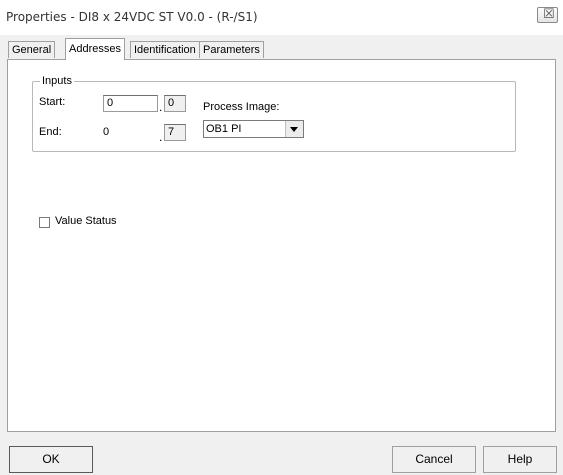  What do you see at coordinates (95, 49) in the screenshot?
I see `tab-addresses: Addresses` at bounding box center [95, 49].